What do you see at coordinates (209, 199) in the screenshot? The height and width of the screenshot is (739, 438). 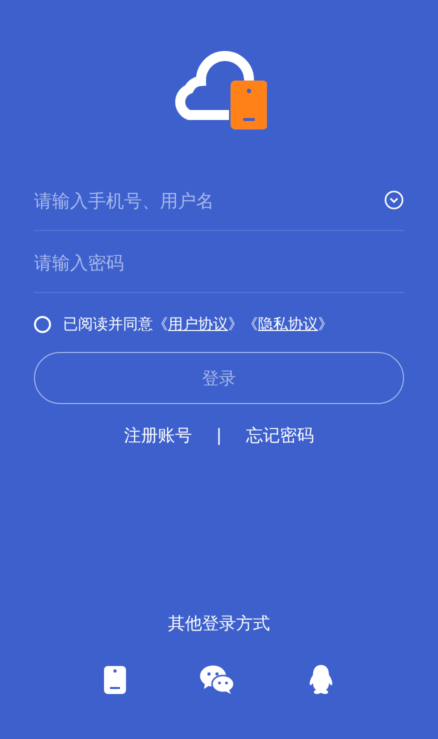 I see `account-field: 请输入手机号、用户名` at bounding box center [209, 199].